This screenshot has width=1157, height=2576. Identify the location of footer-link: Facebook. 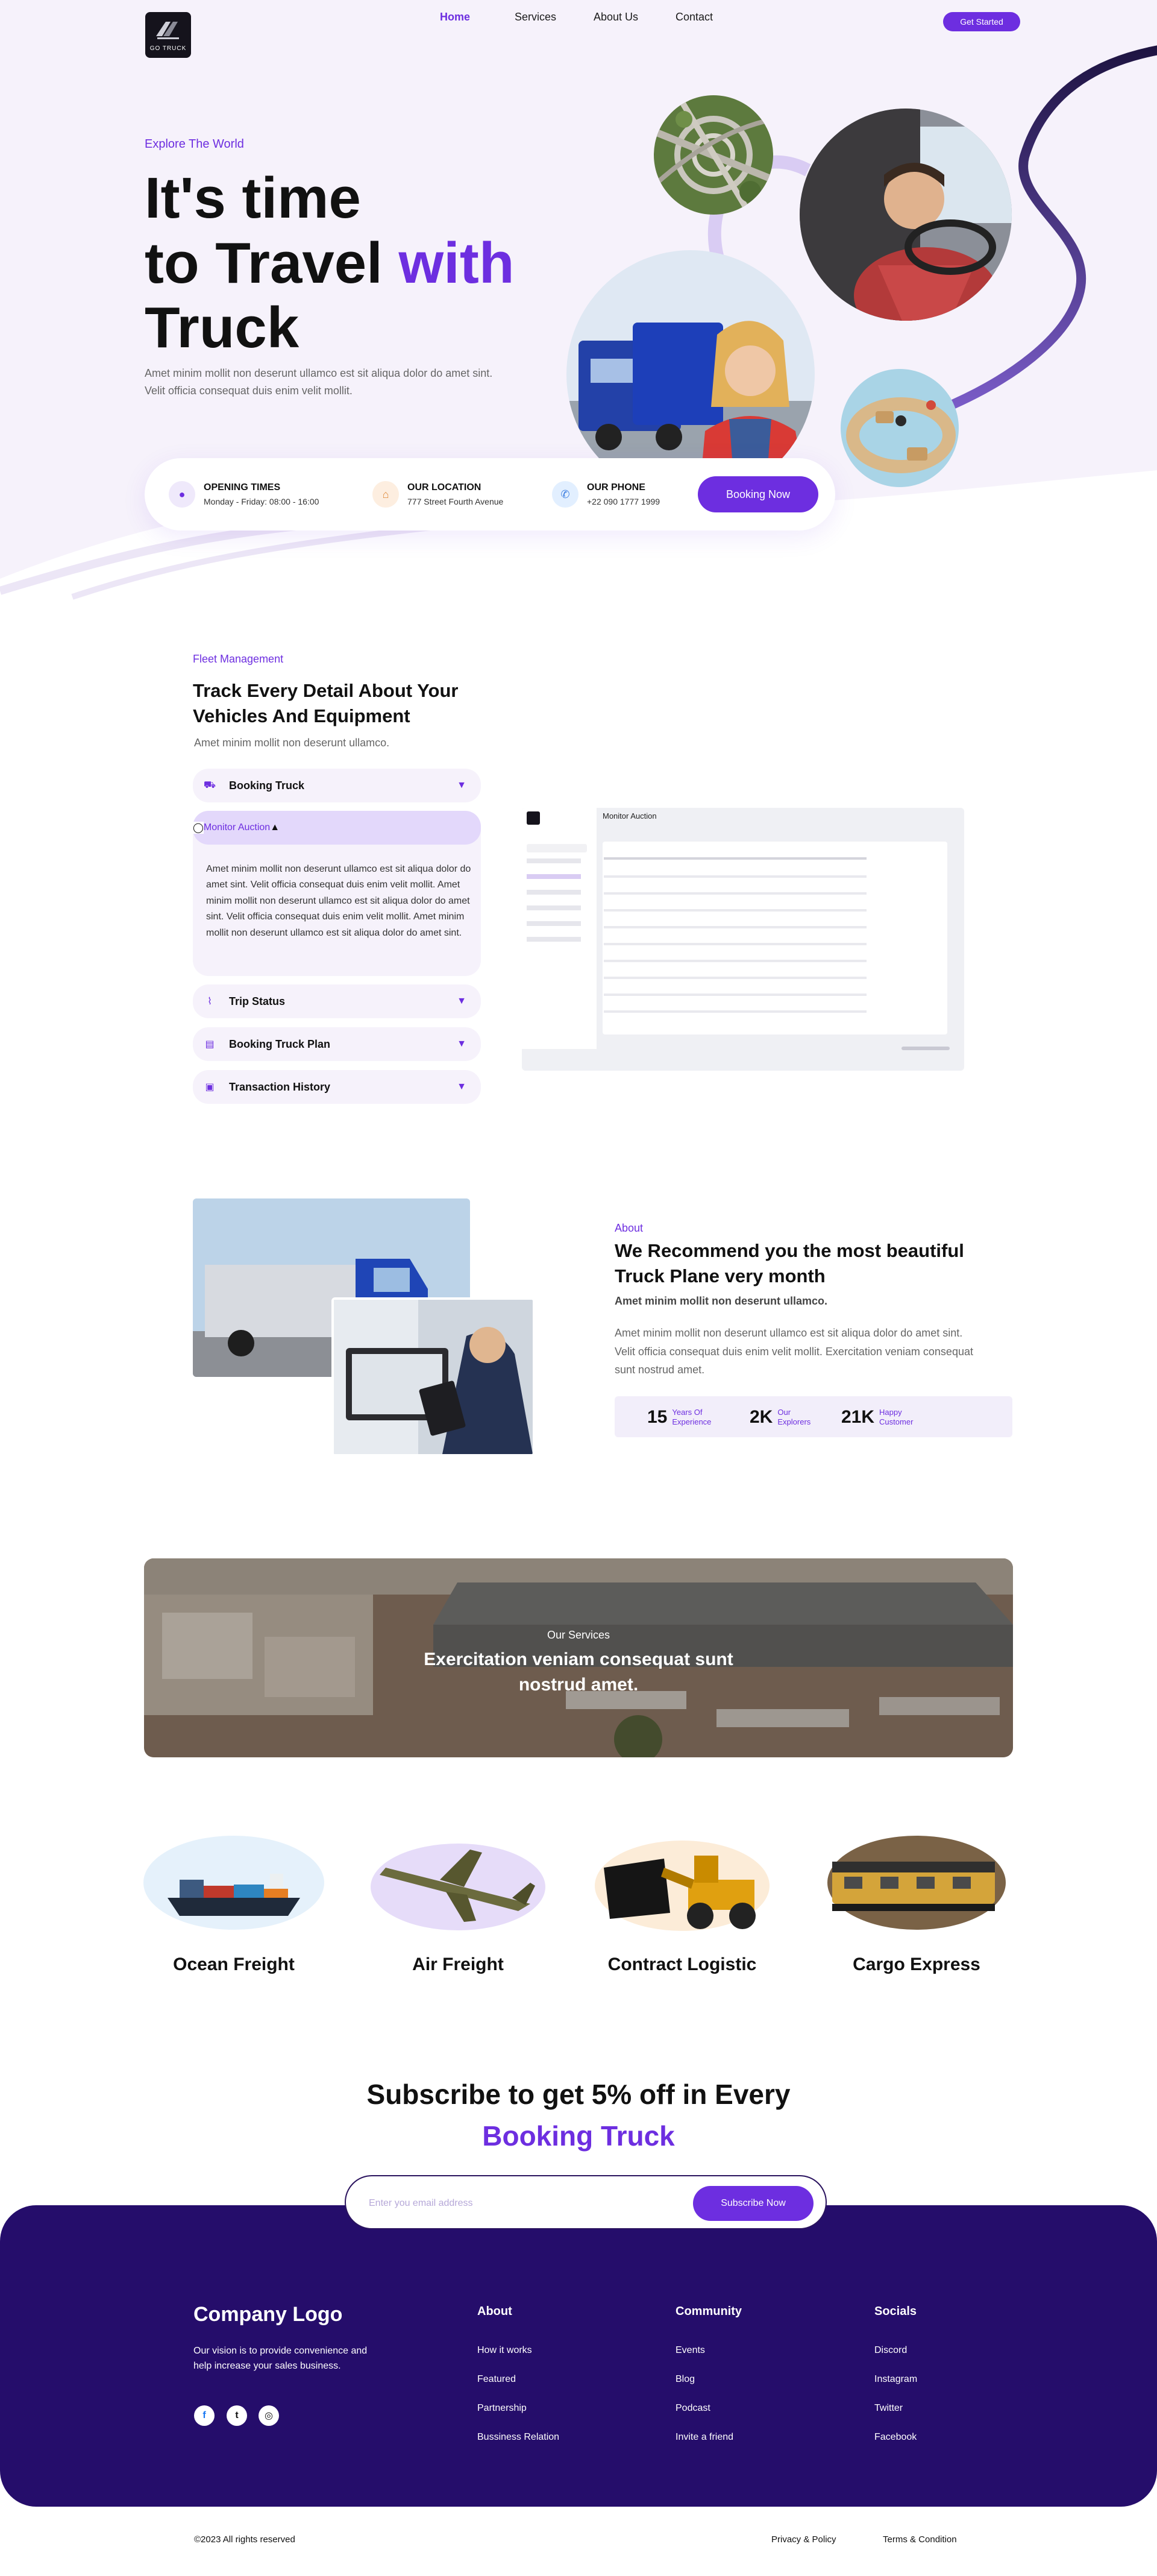
(896, 2437).